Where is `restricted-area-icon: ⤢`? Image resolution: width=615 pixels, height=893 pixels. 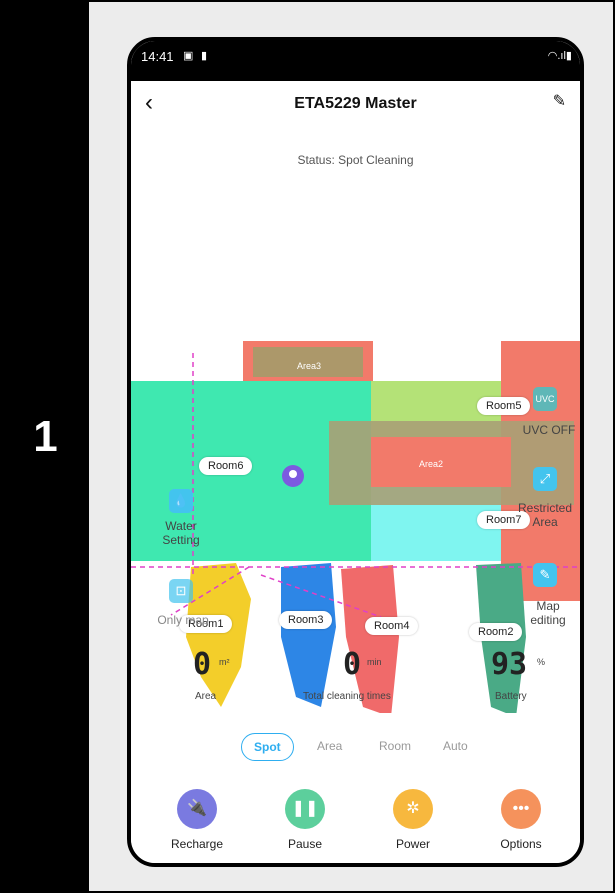
restricted-area-icon: ⤢ is located at coordinates (545, 479).